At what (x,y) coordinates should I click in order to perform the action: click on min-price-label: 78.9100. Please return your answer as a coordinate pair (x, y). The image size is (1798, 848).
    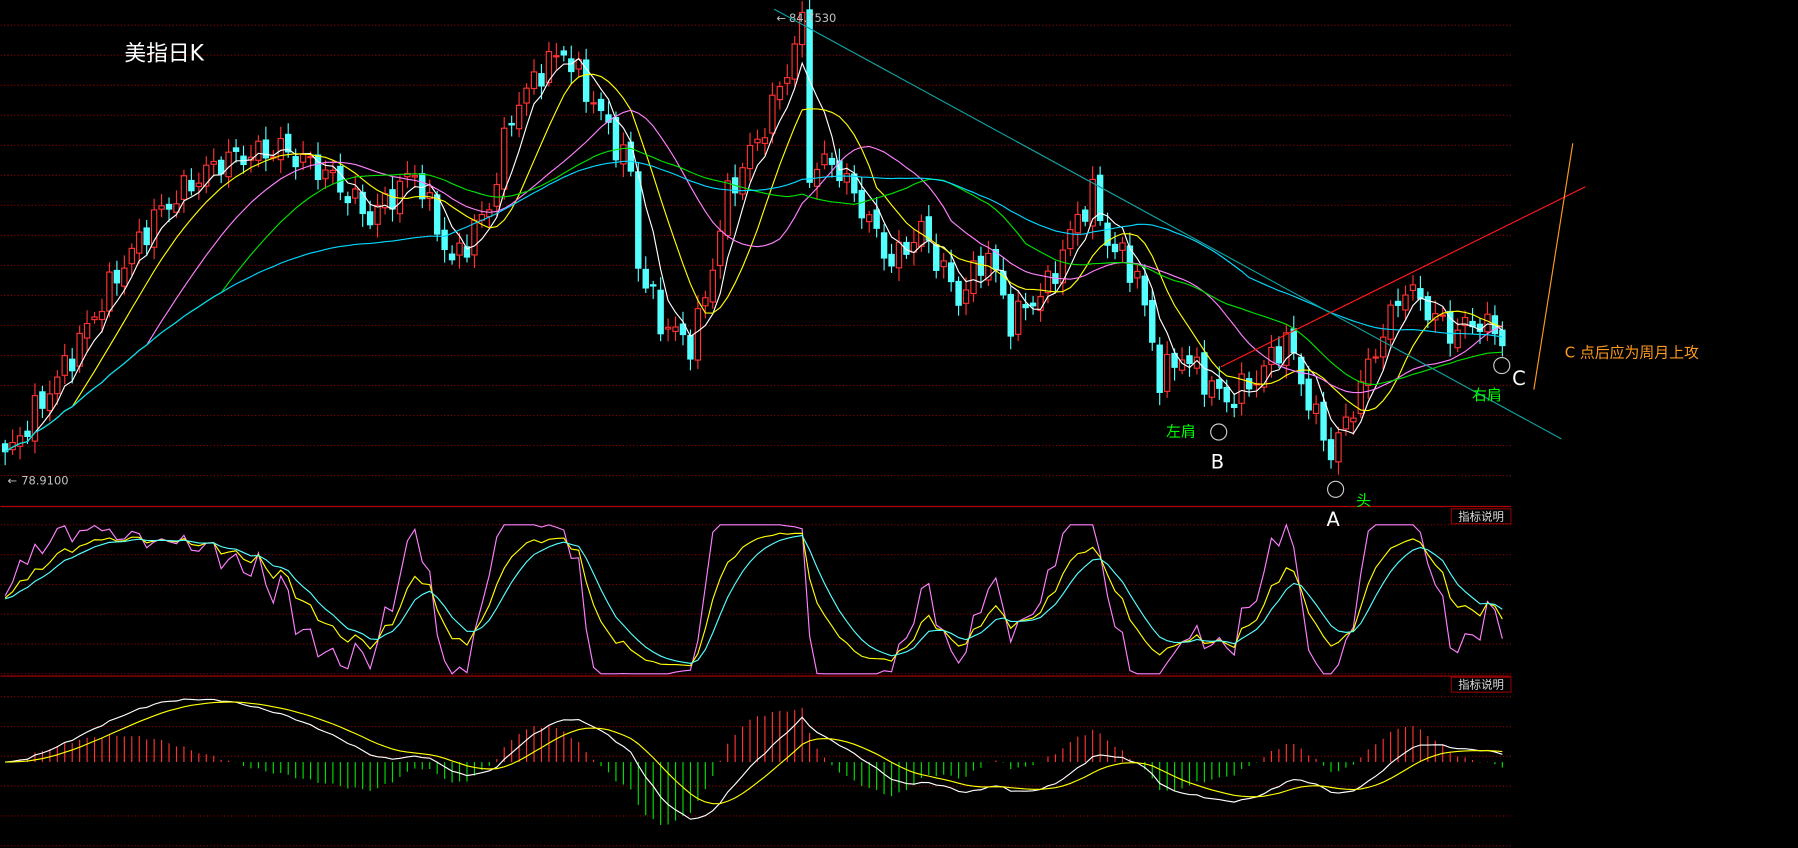
    Looking at the image, I should click on (44, 481).